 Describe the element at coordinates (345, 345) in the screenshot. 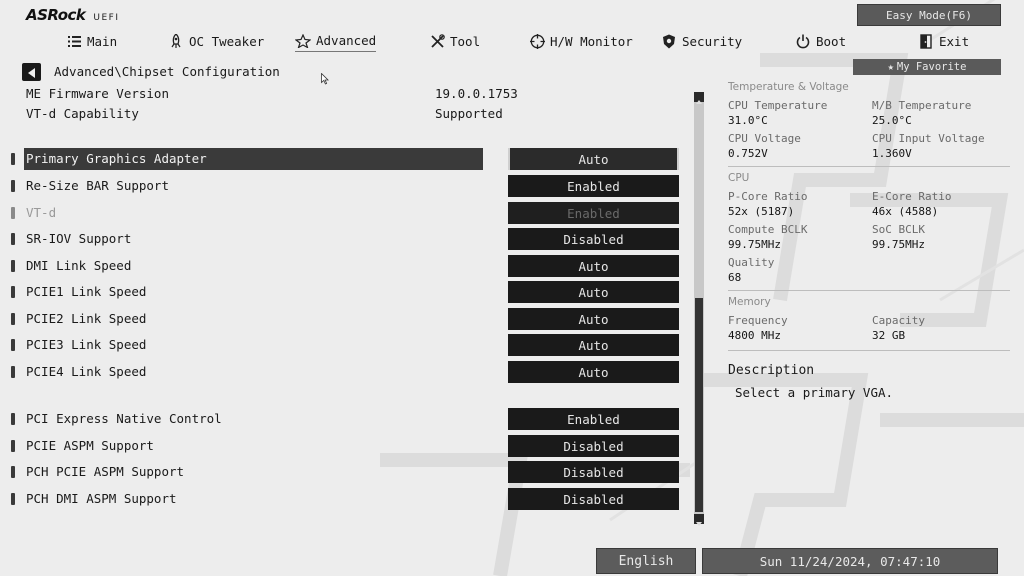

I see `setting-pcie3-link-speed: PCIE3 Link Speed Auto` at that location.